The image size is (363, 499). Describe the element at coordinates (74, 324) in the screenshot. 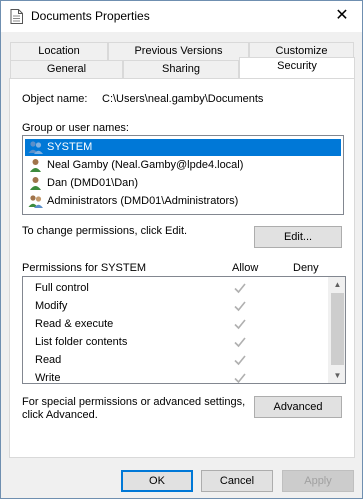

I see `permission-name: Read & execute` at that location.